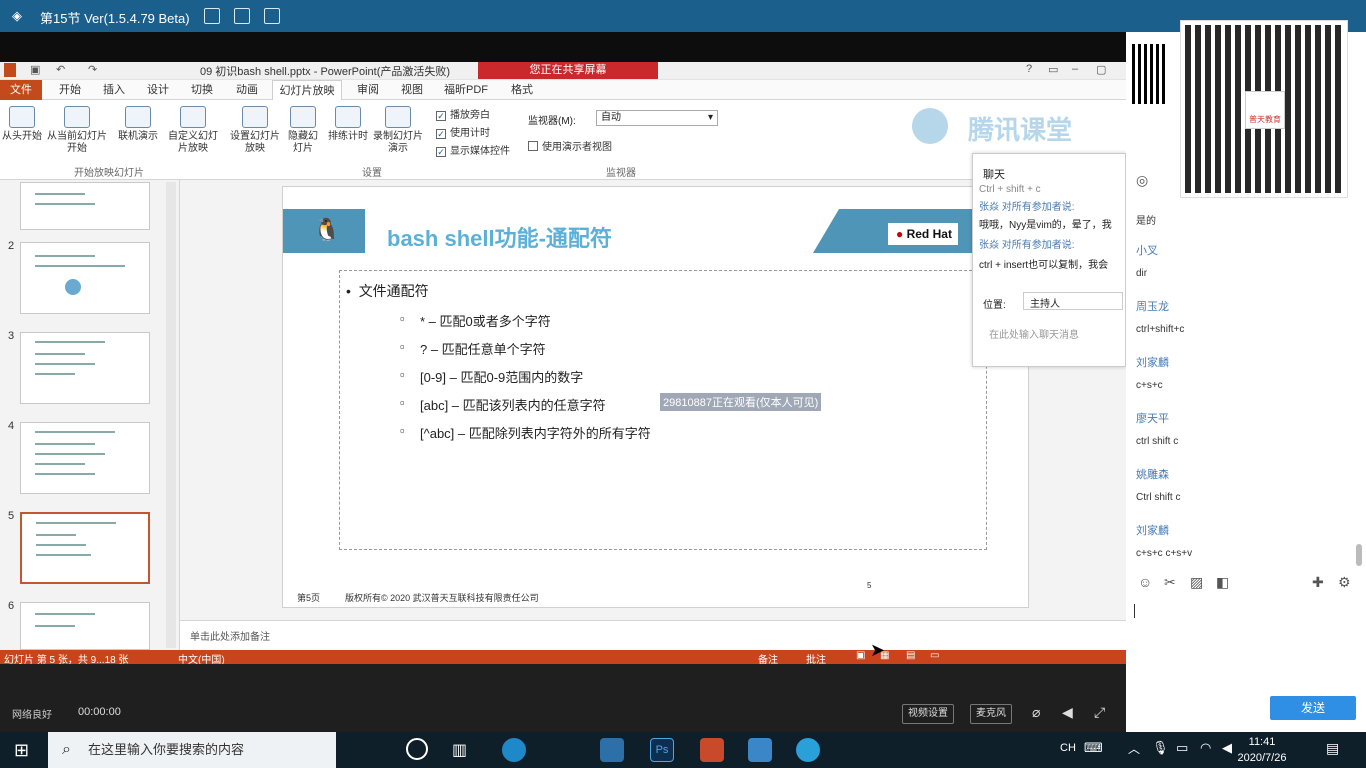 Image resolution: width=1366 pixels, height=768 pixels. Describe the element at coordinates (77, 130) in the screenshot. I see `from-current-button: 从当前幻灯片开始` at that location.